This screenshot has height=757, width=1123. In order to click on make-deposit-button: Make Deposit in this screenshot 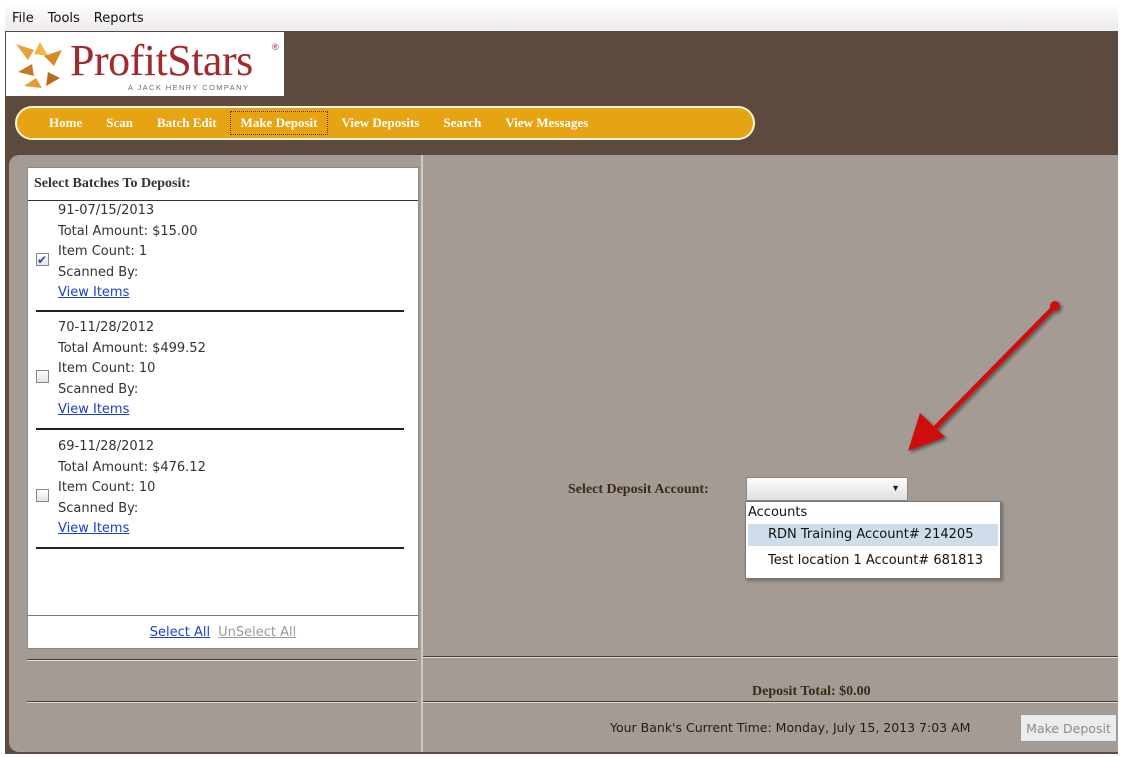, I will do `click(1068, 728)`.